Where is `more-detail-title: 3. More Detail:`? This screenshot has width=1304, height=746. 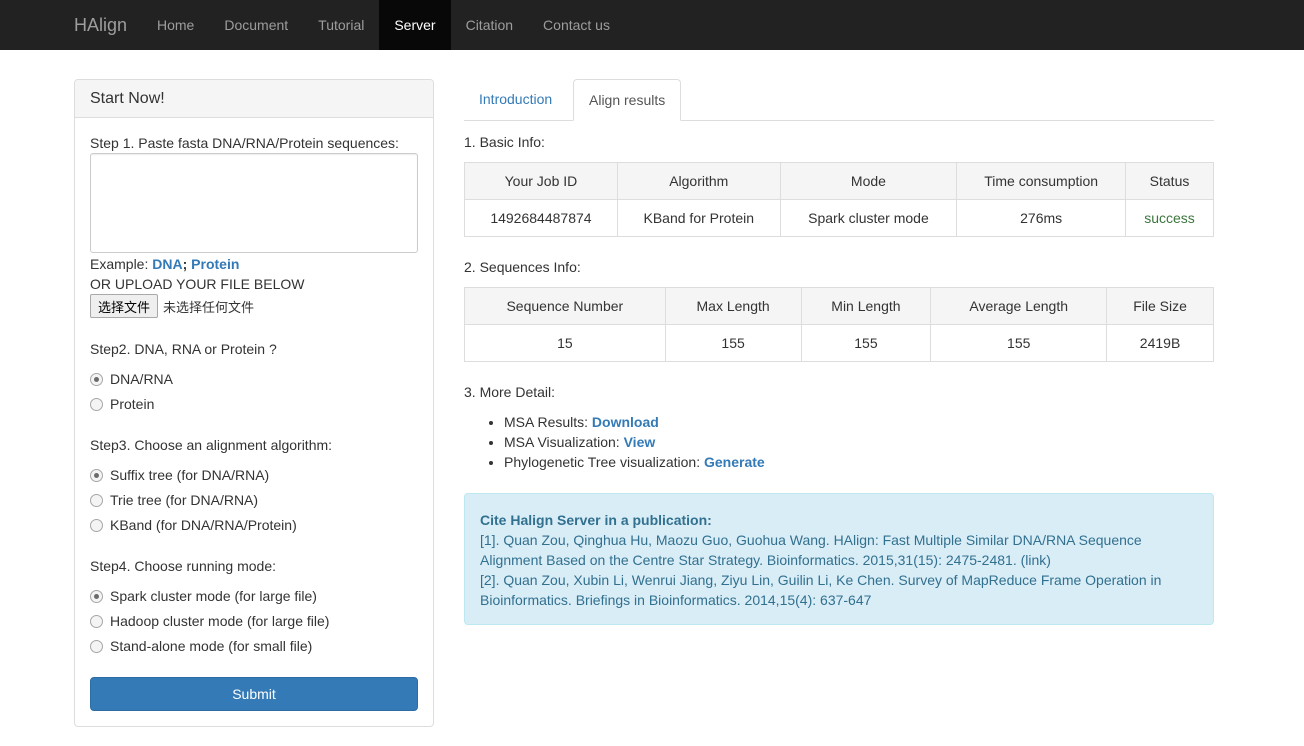
more-detail-title: 3. More Detail: is located at coordinates (510, 392).